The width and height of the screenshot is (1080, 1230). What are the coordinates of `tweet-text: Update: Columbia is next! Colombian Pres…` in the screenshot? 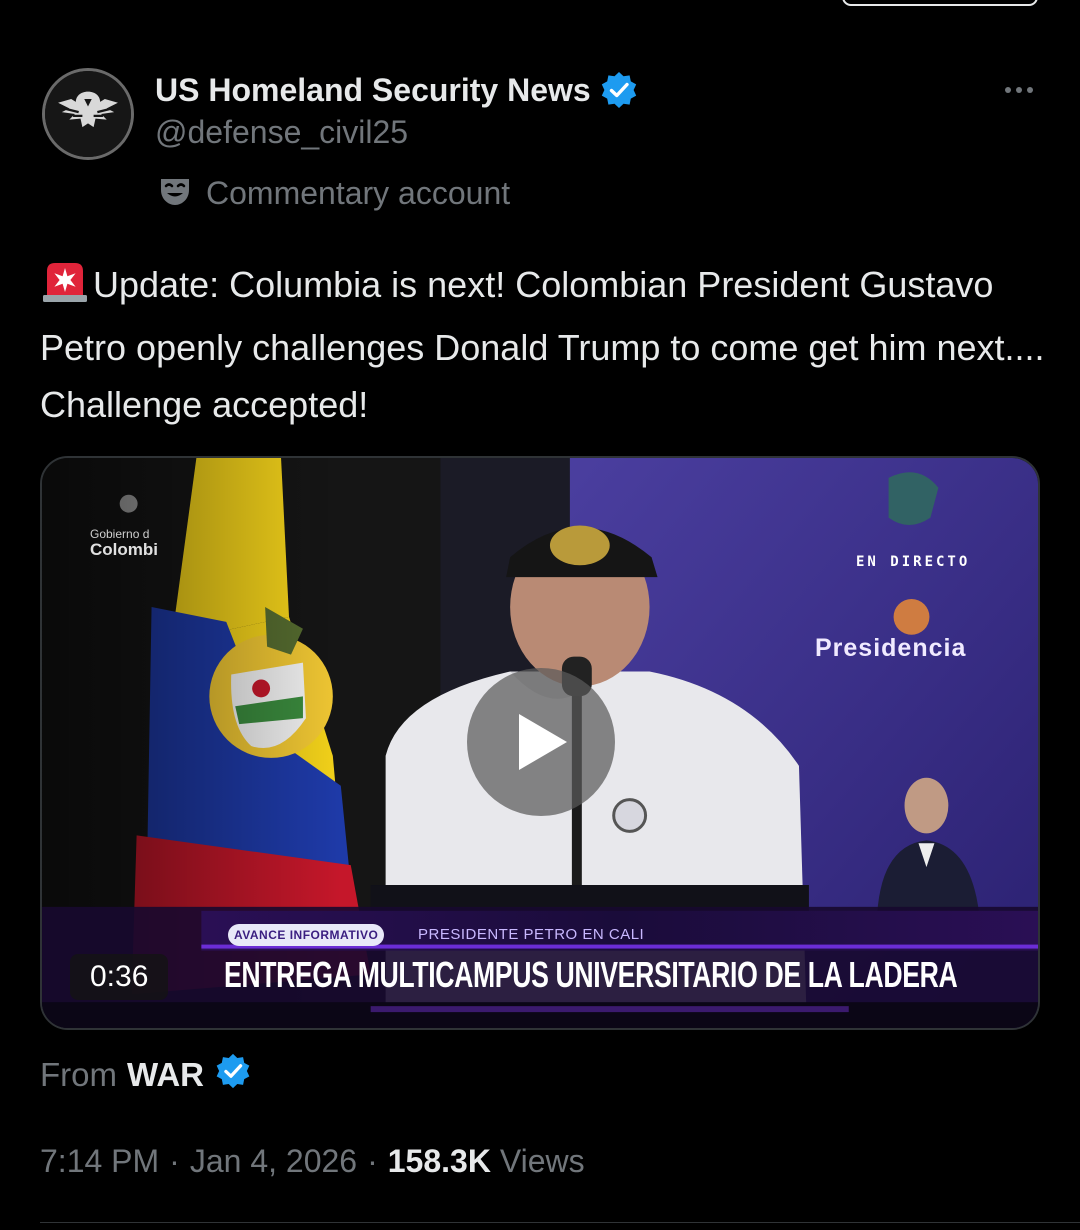 It's located at (542, 344).